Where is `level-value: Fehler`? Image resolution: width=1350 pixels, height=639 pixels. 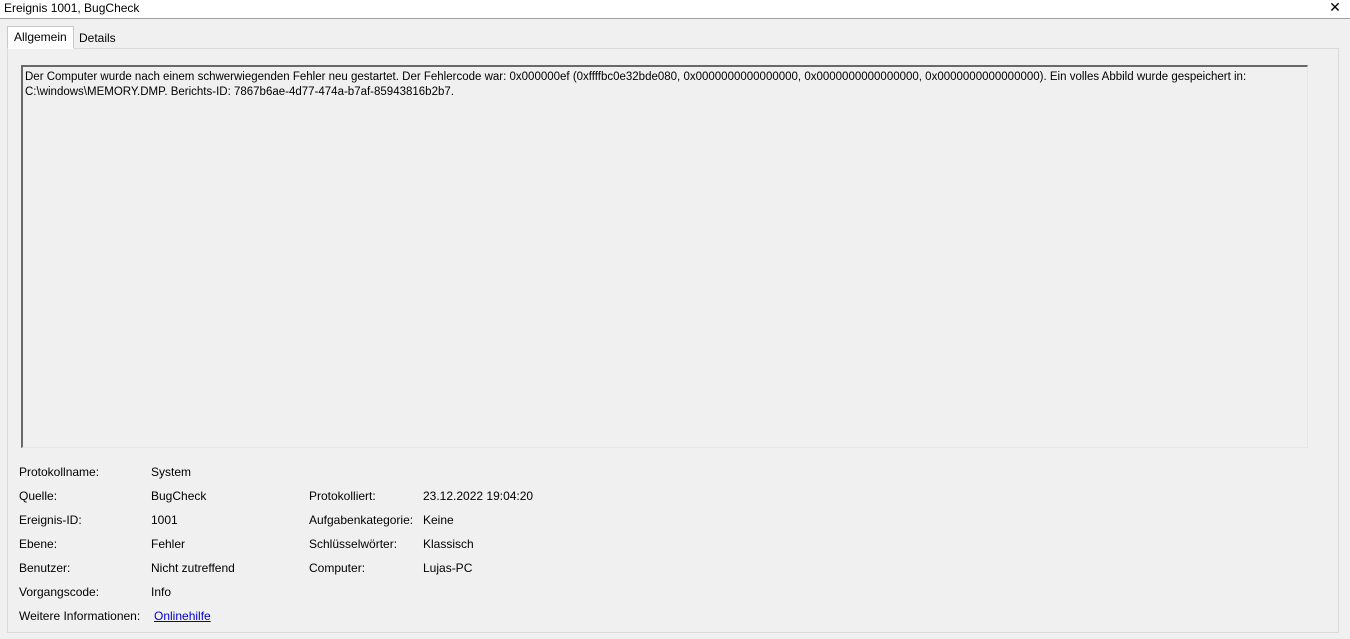
level-value: Fehler is located at coordinates (168, 544).